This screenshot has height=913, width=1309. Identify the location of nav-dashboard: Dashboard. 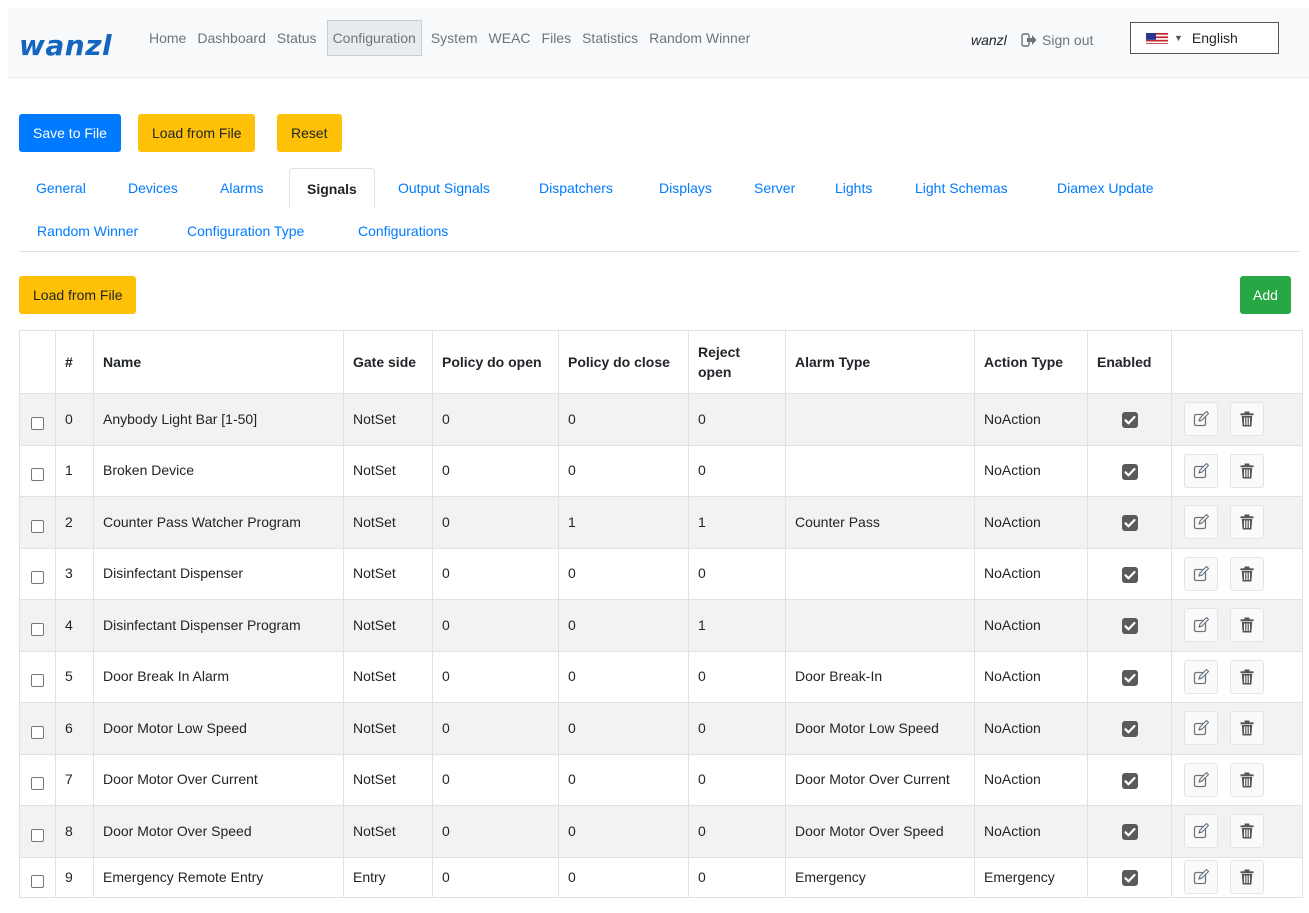
(231, 38).